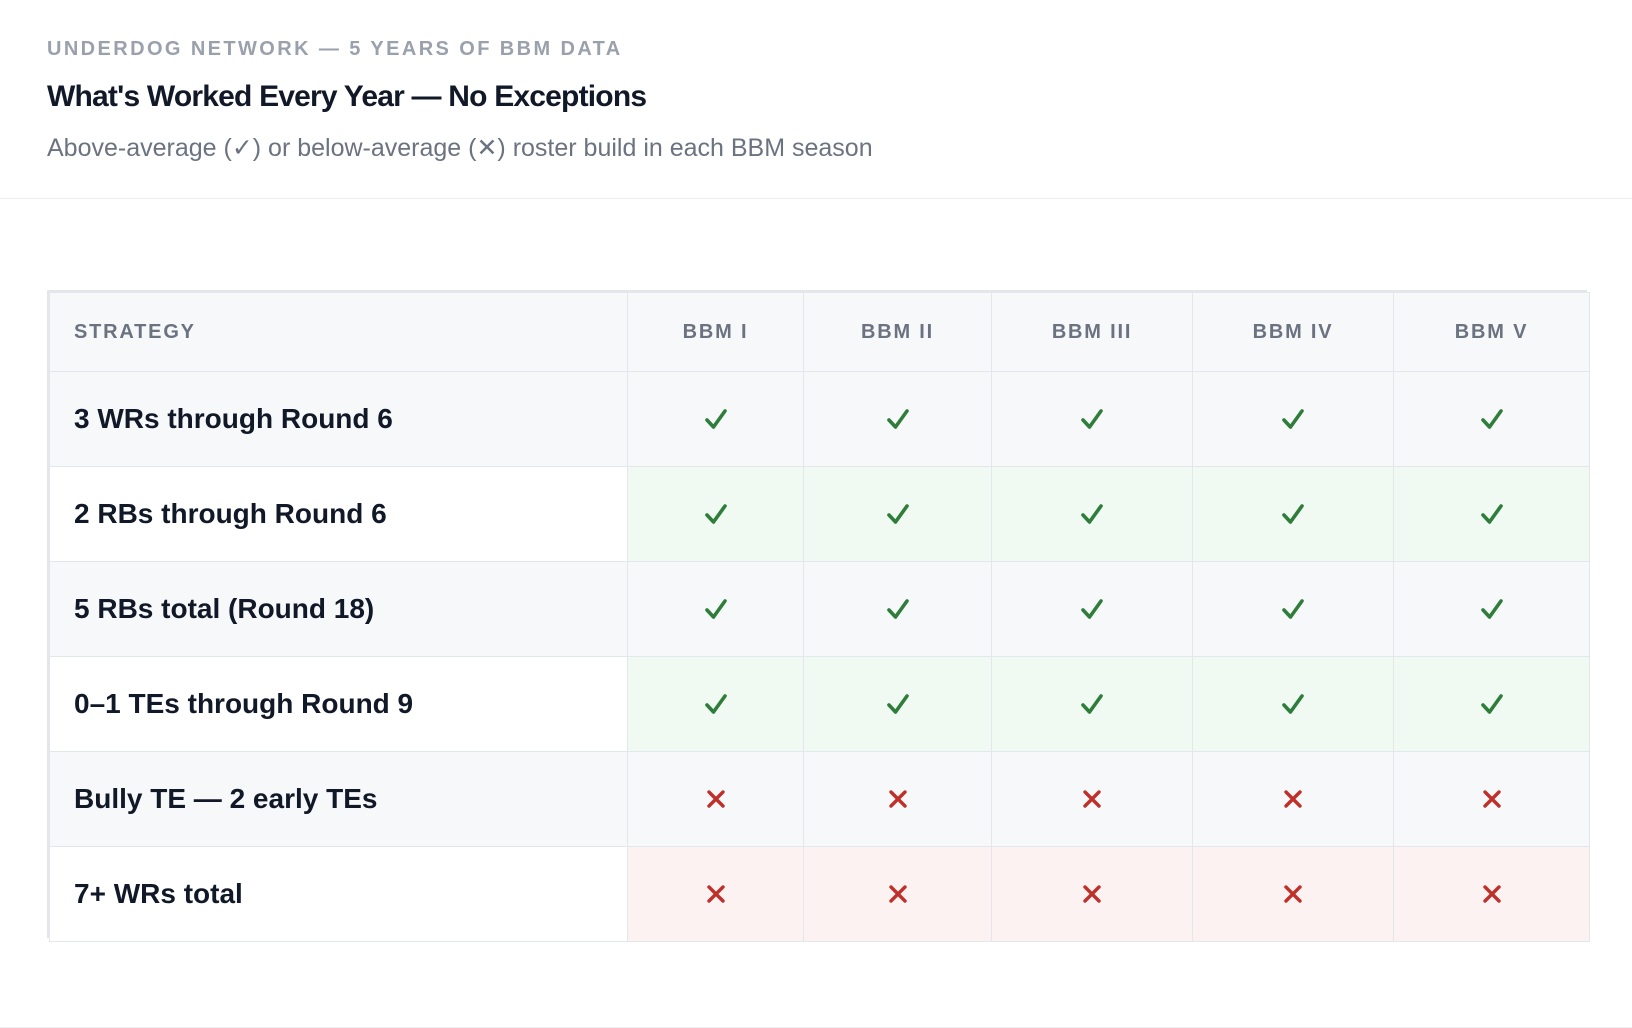 The width and height of the screenshot is (1632, 1028). I want to click on table-row: 7+ WRs total, so click(819, 894).